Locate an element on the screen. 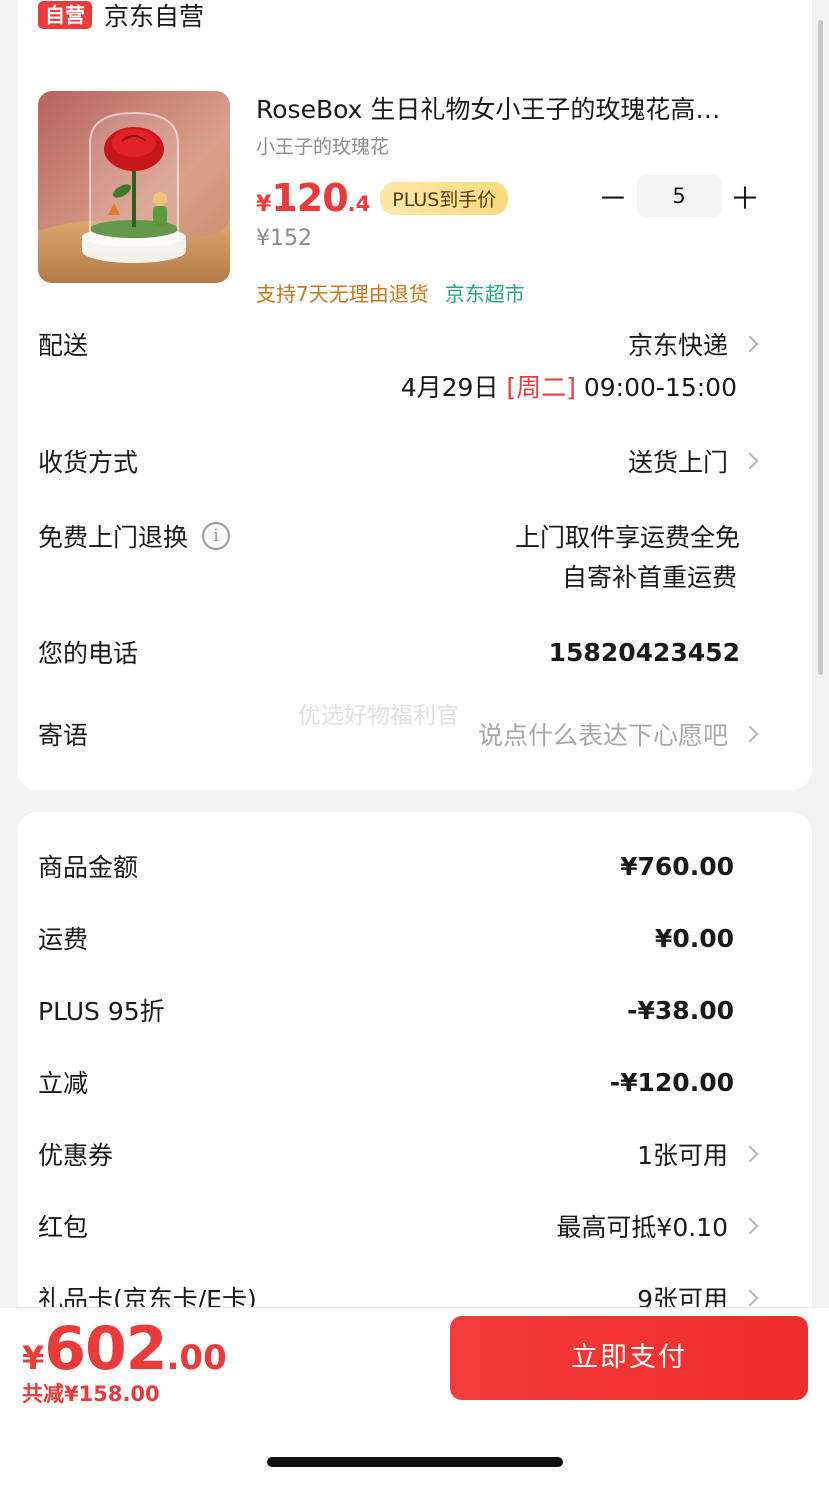 The image size is (829, 1485). delivery-label: 配送 is located at coordinates (63, 345).